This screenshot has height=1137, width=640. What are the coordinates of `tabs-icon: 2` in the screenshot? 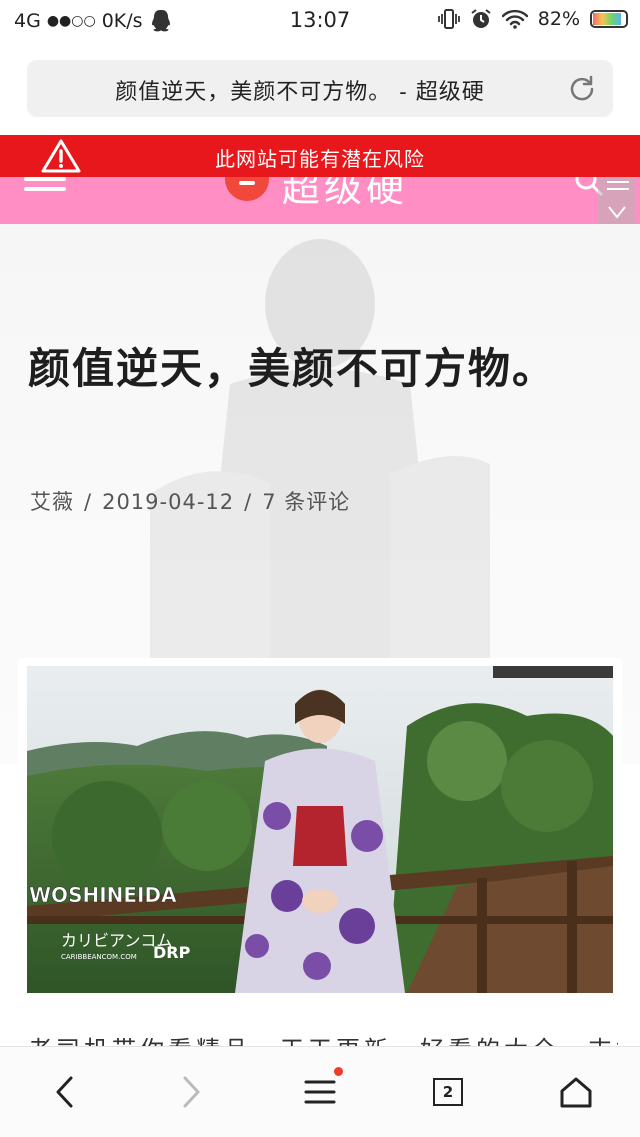 It's located at (448, 1092).